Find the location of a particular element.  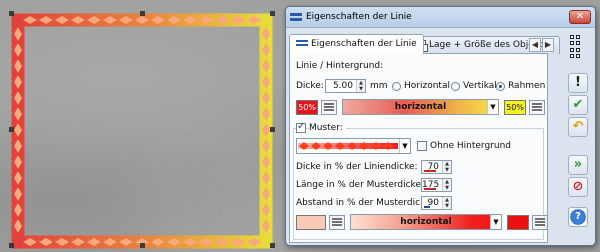

radio-frame-label: Rahmen is located at coordinates (527, 86).